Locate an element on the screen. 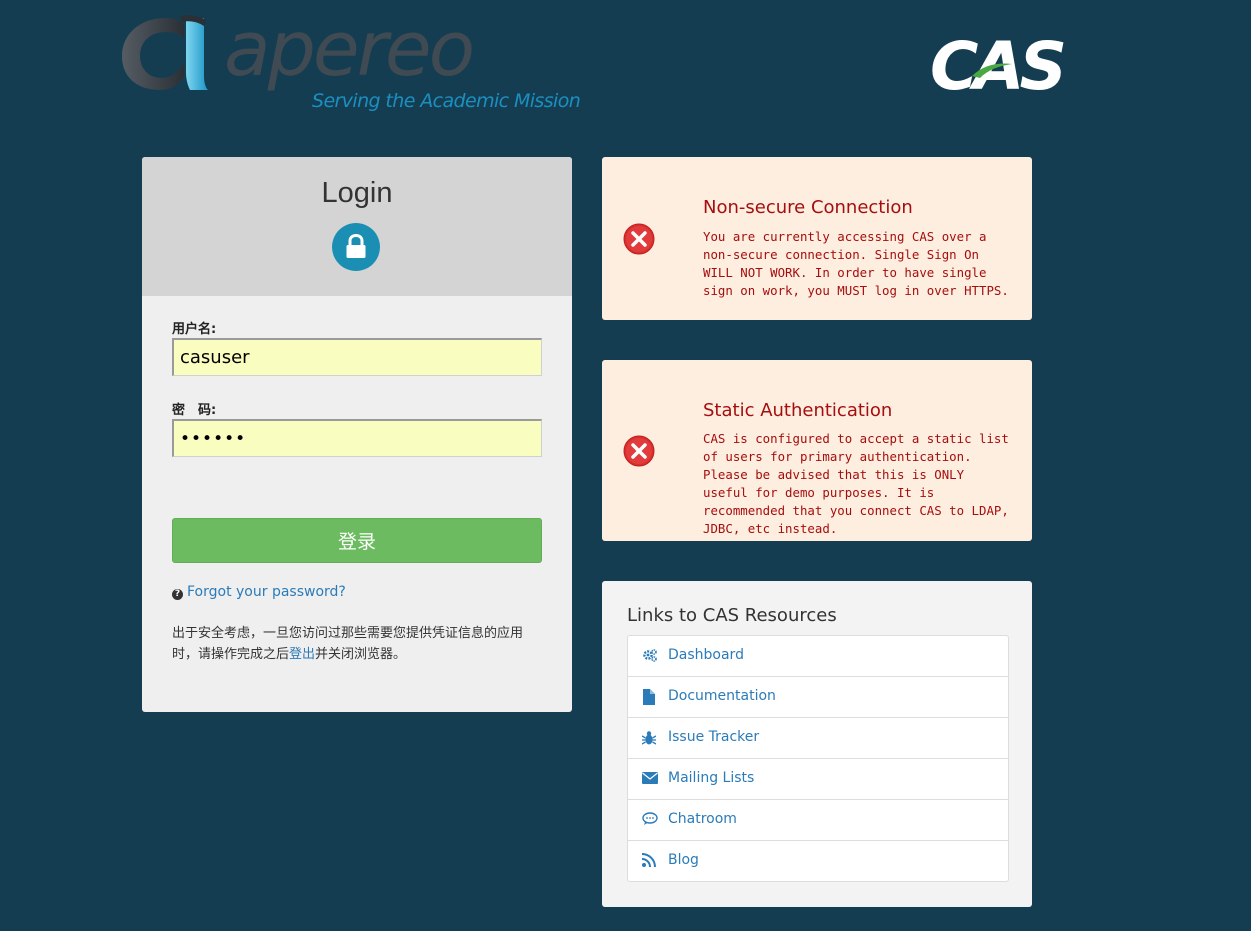 The width and height of the screenshot is (1251, 931). login-header: Login is located at coordinates (357, 226).